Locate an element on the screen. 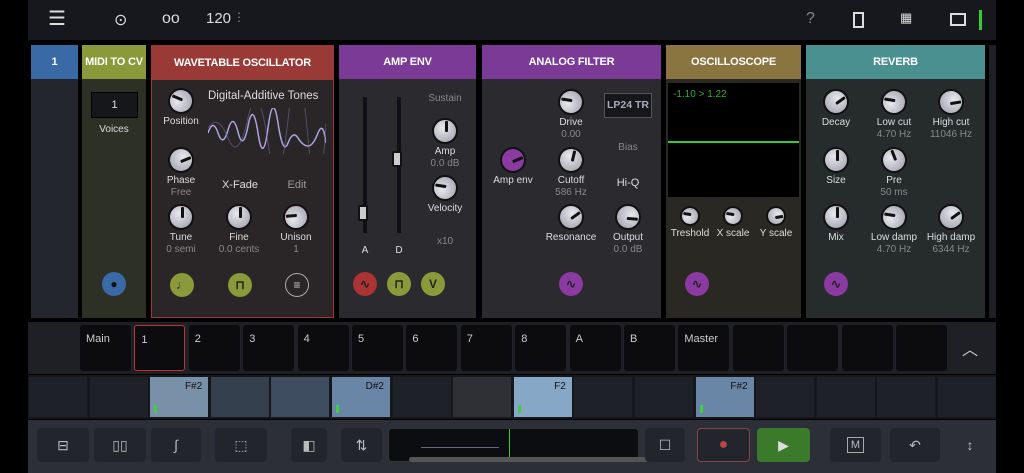  tempo-menu-icon: ⋮ is located at coordinates (239, 17).